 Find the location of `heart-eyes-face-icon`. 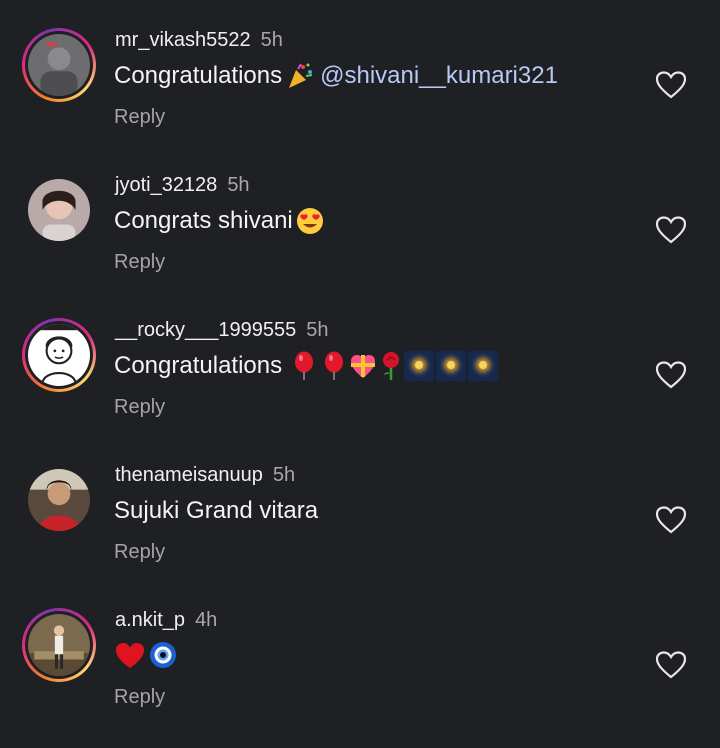

heart-eyes-face-icon is located at coordinates (310, 221).